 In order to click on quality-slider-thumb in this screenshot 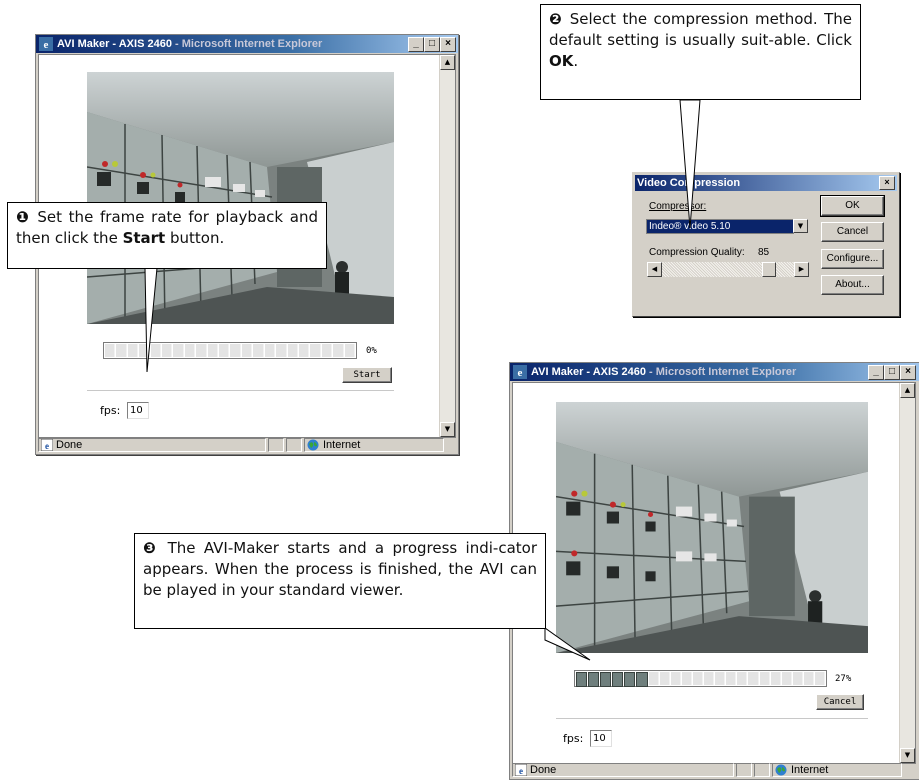, I will do `click(769, 269)`.